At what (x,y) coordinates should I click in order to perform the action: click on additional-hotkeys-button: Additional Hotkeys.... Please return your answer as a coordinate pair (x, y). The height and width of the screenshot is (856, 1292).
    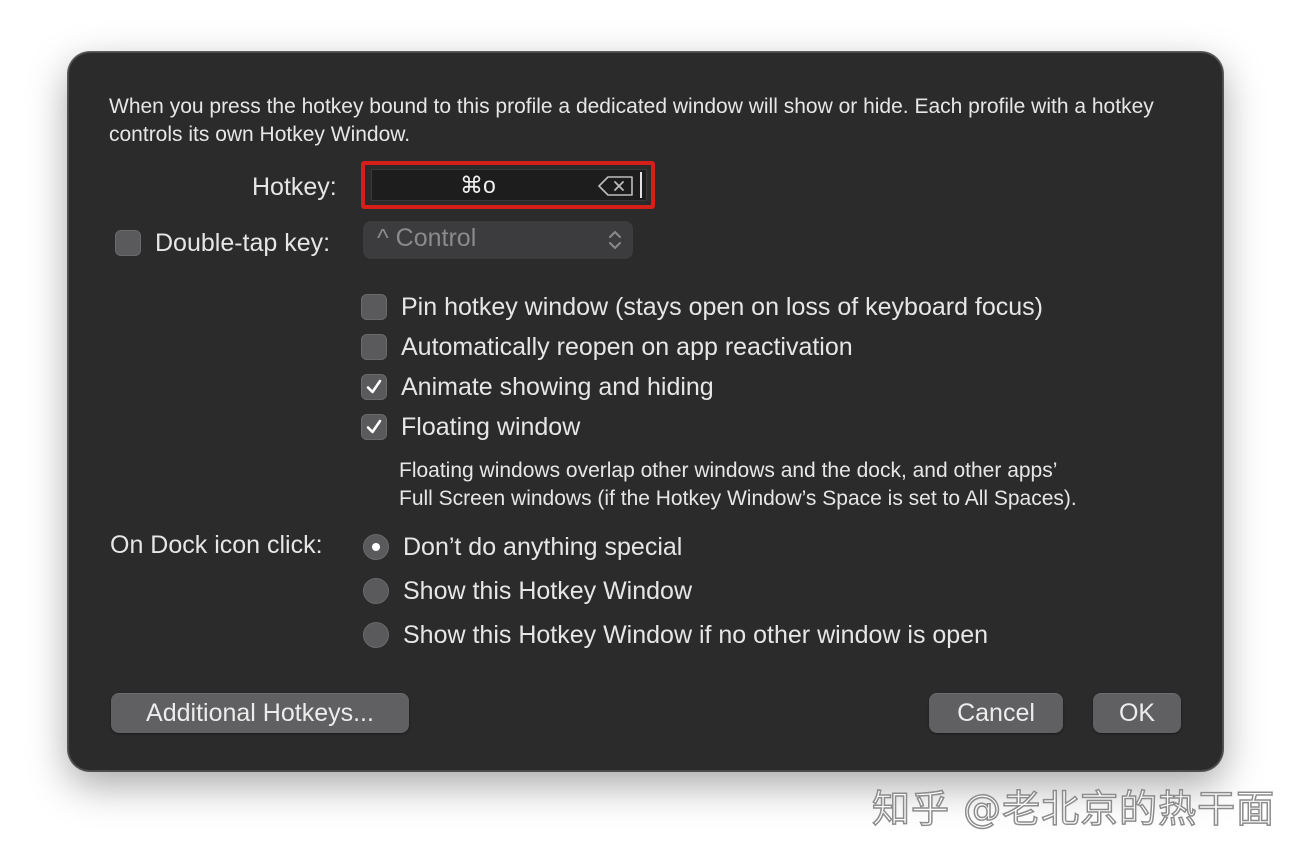
    Looking at the image, I should click on (260, 713).